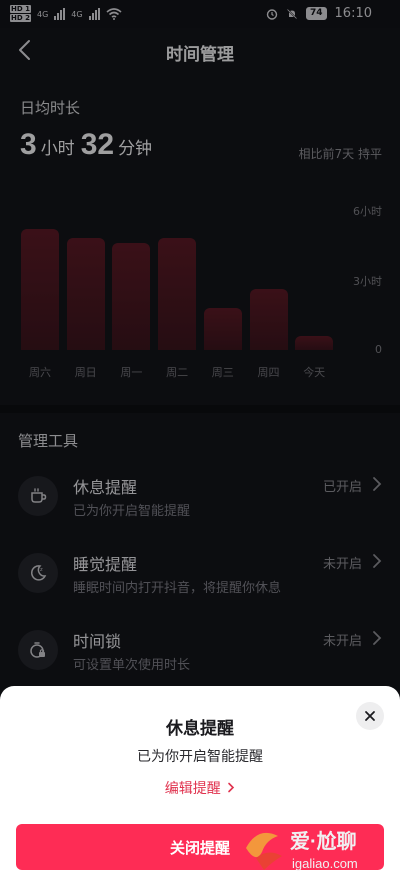  I want to click on close-reminder-button: 关闭提醒, so click(200, 847).